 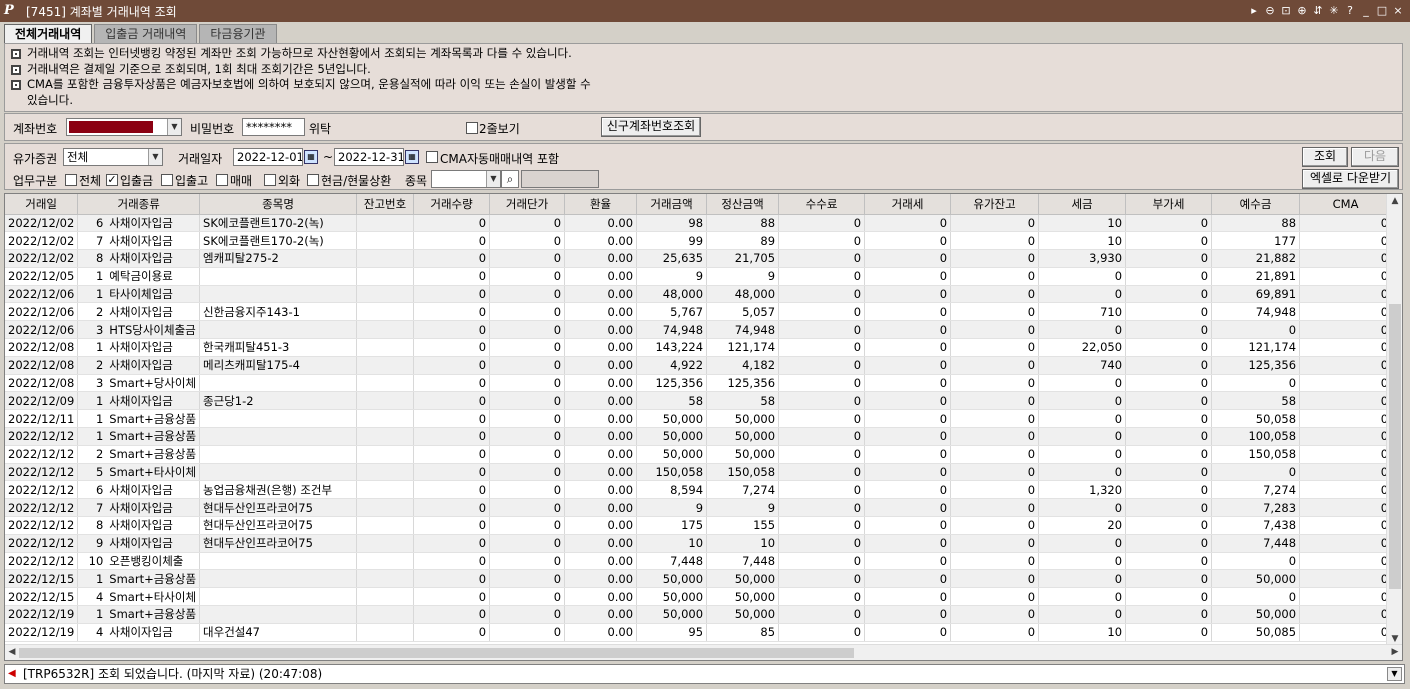 What do you see at coordinates (167, 180) in the screenshot?
I see `inout-checkbox` at bounding box center [167, 180].